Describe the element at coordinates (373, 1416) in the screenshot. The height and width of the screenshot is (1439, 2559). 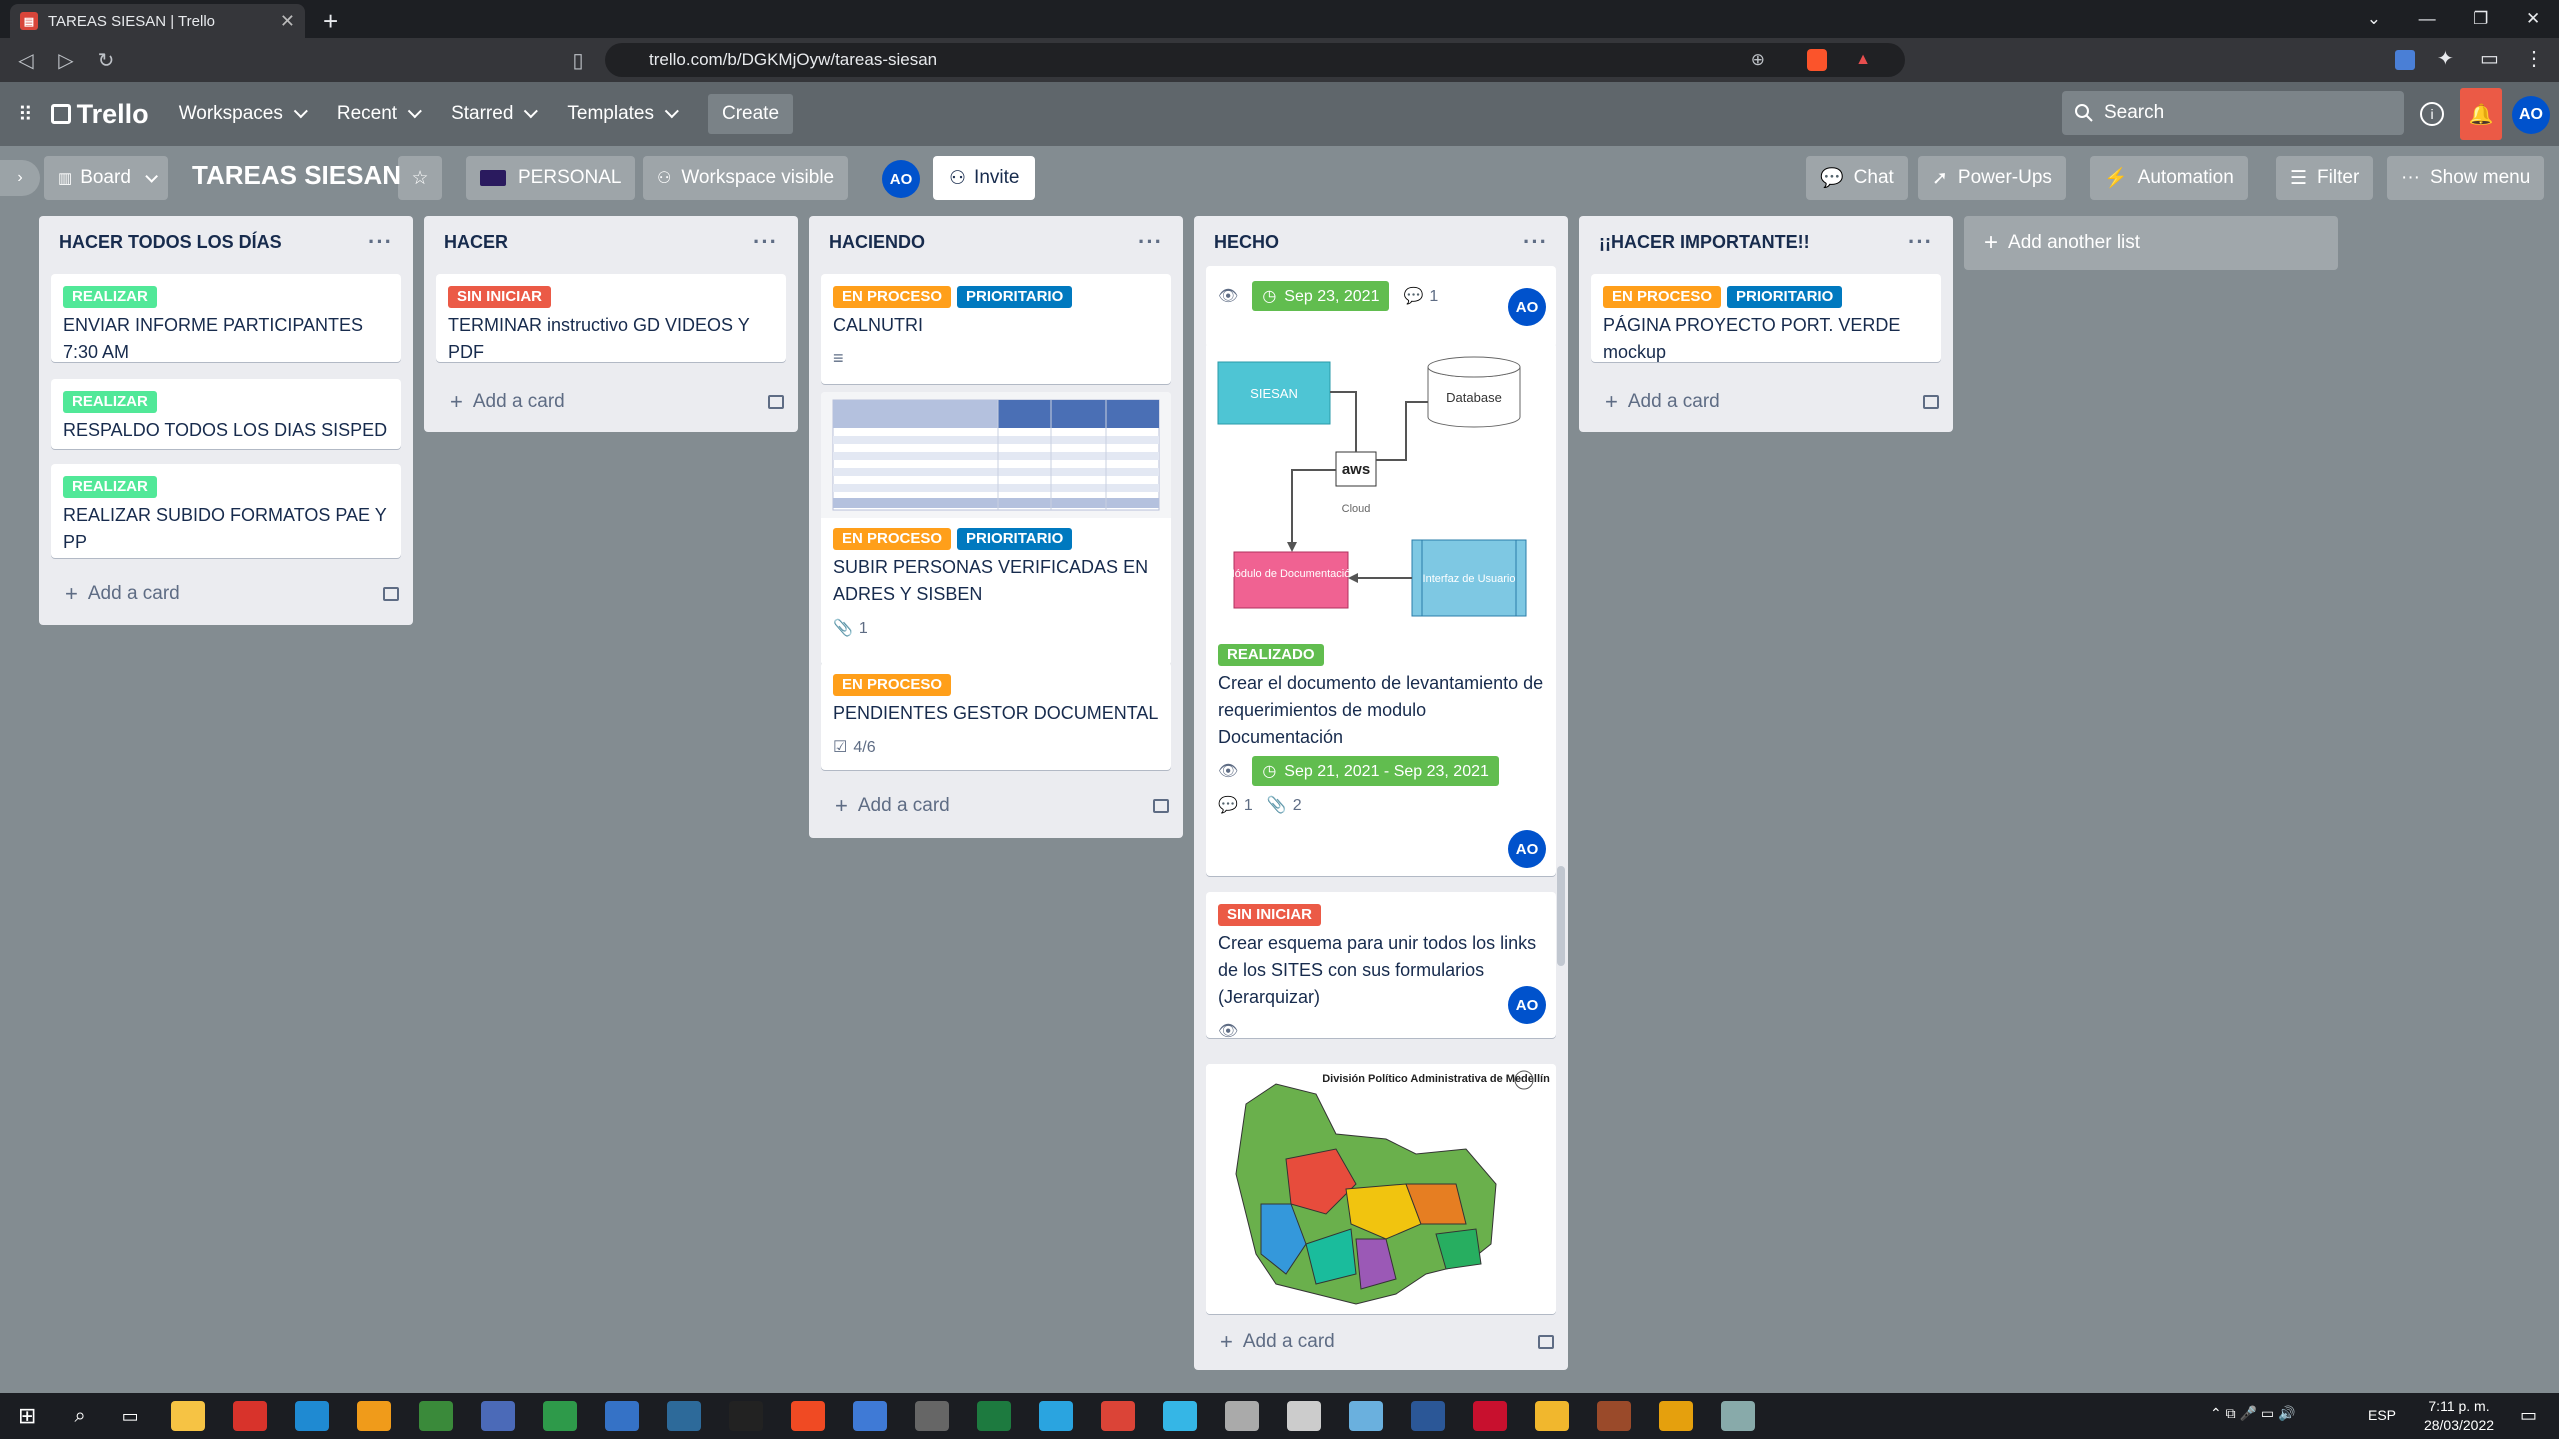
I see `search-app-icon` at that location.